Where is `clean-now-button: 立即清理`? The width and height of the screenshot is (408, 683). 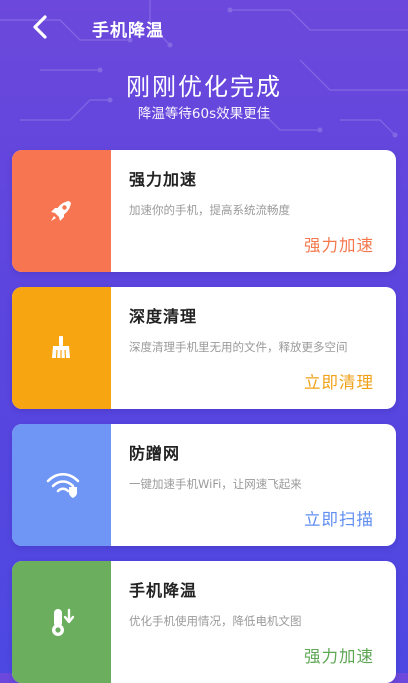 clean-now-button: 立即清理 is located at coordinates (339, 381).